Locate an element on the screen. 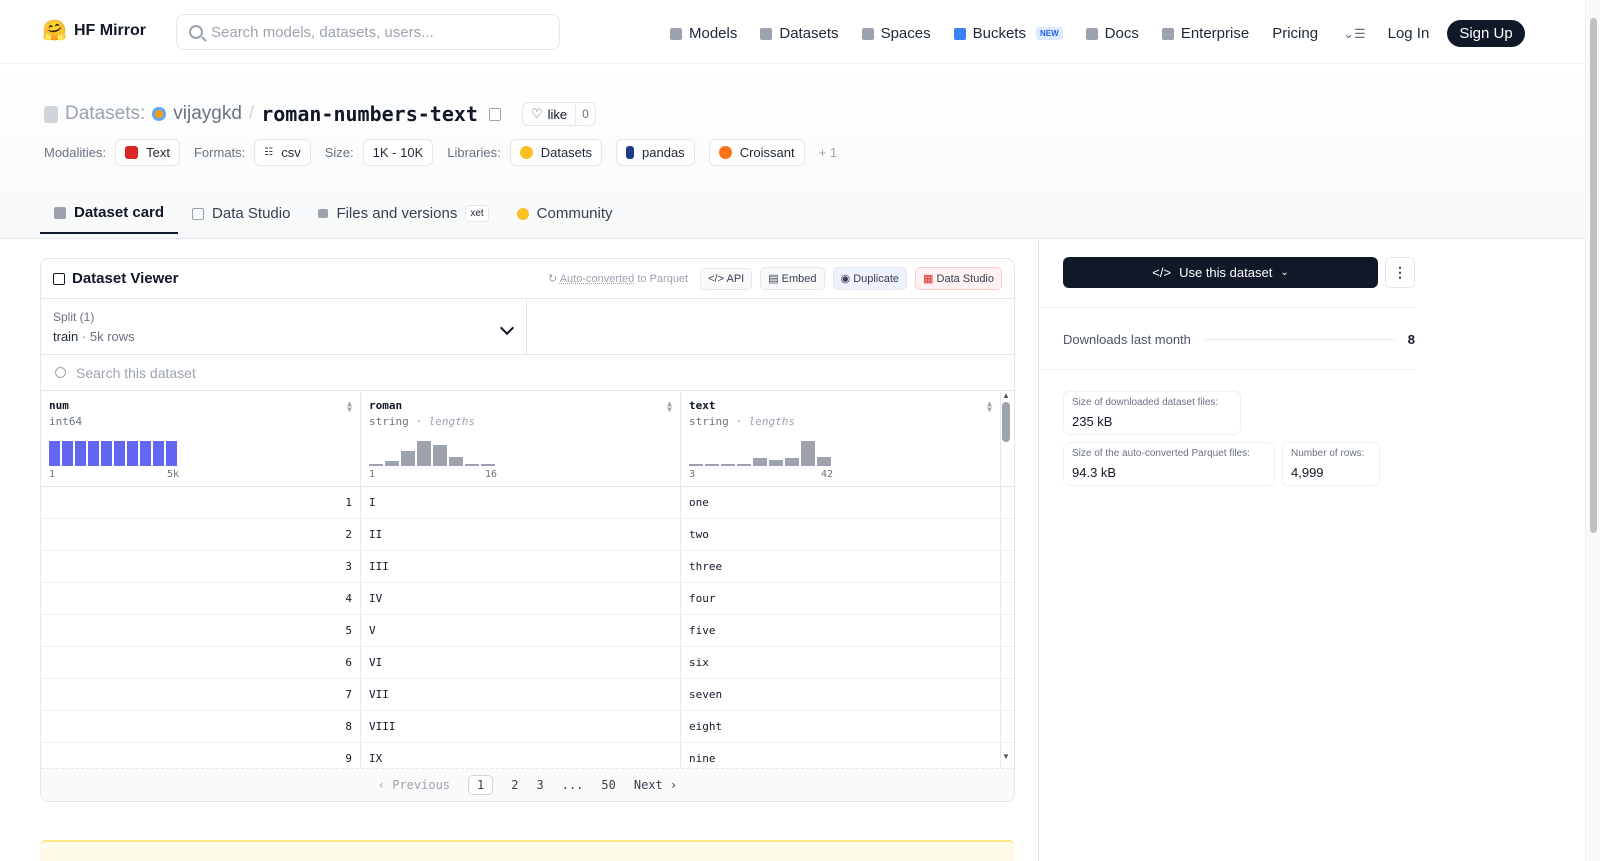 The image size is (1600, 861). dataset-search-input: Search this dataset is located at coordinates (527, 373).